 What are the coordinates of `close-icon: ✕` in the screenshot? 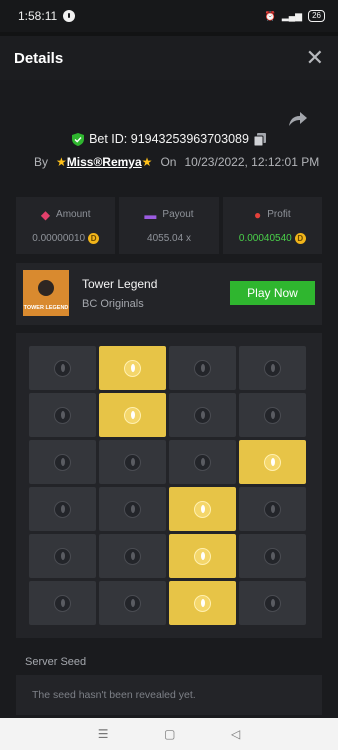 It's located at (315, 58).